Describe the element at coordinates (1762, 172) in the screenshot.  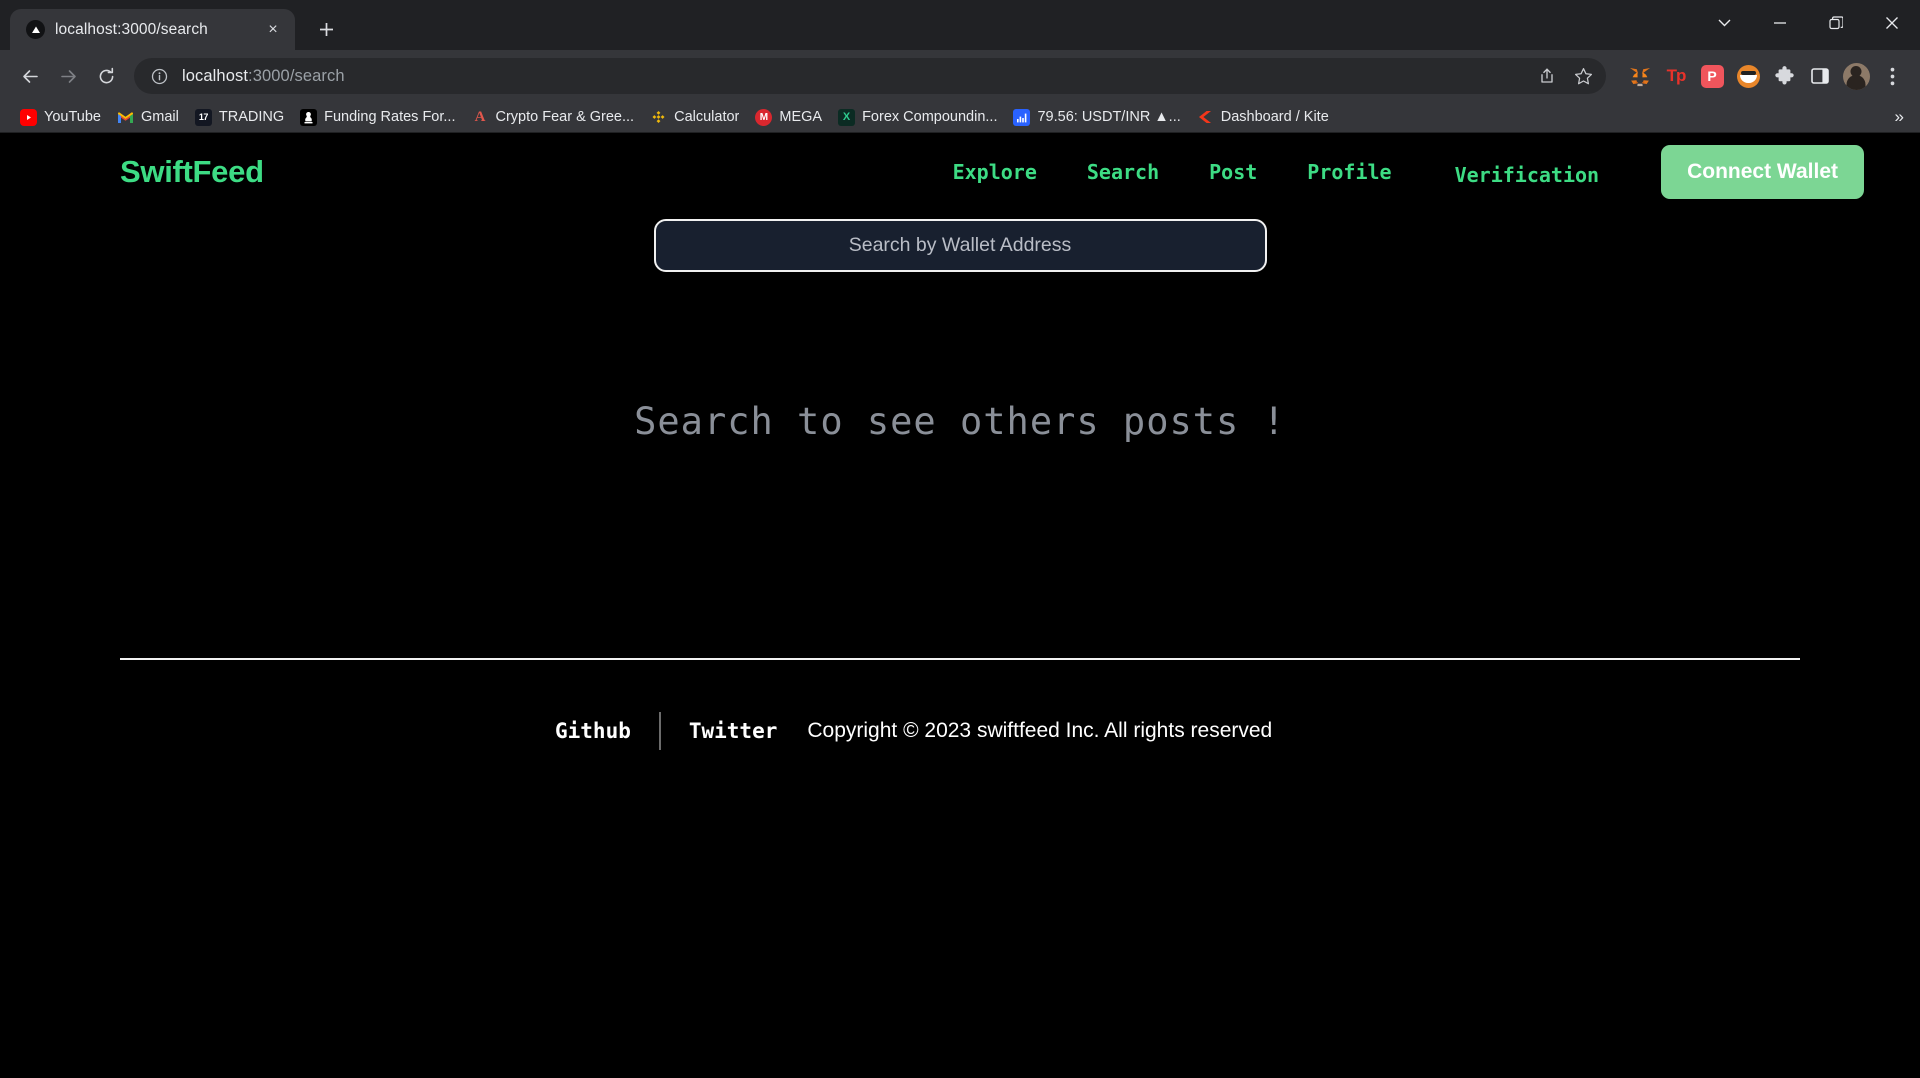
I see `connect-wallet-button: Connect Wallet` at that location.